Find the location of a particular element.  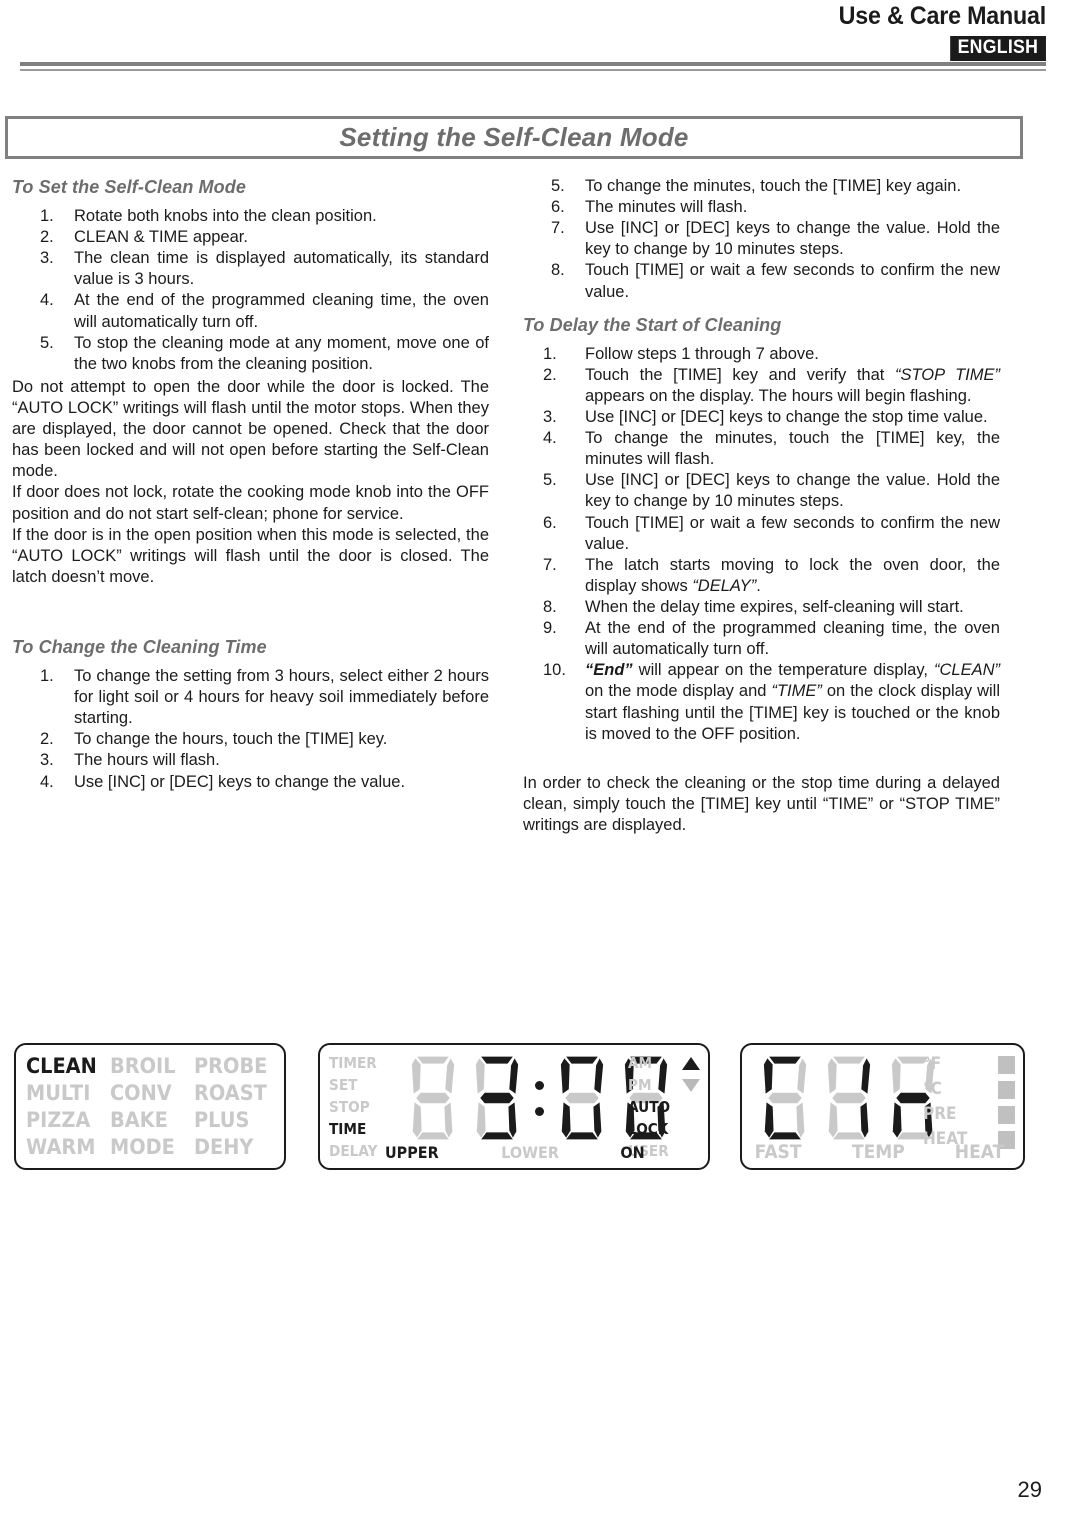

step-text: The minutes will flash. is located at coordinates (666, 207).